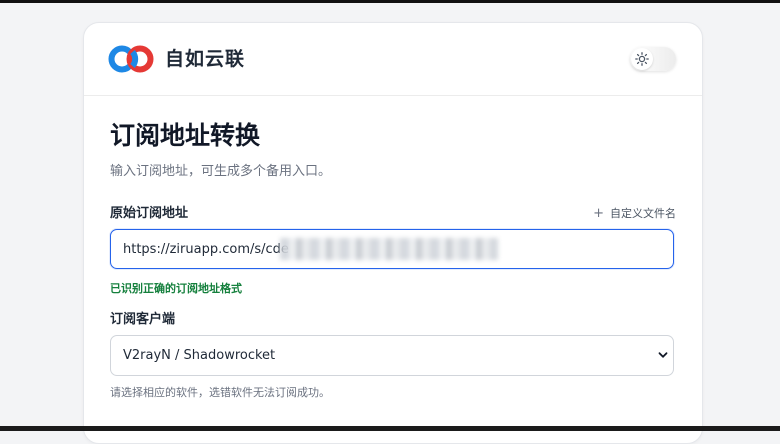  I want to click on page-title: 订阅地址转换, so click(185, 135).